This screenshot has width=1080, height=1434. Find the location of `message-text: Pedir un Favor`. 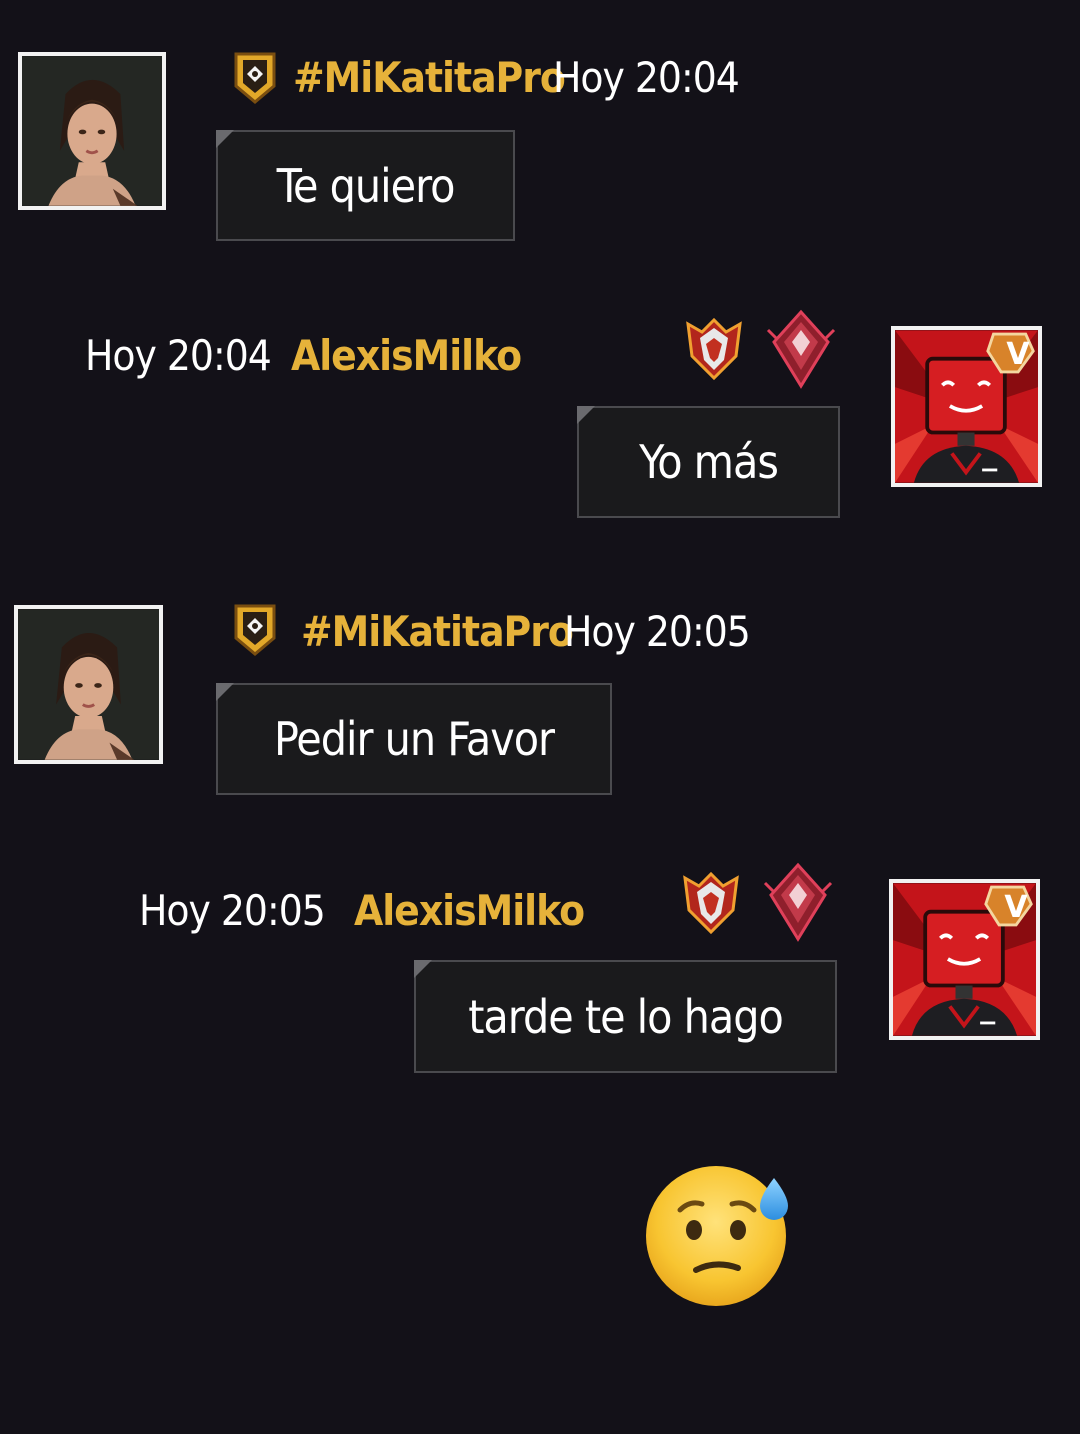

message-text: Pedir un Favor is located at coordinates (414, 739).